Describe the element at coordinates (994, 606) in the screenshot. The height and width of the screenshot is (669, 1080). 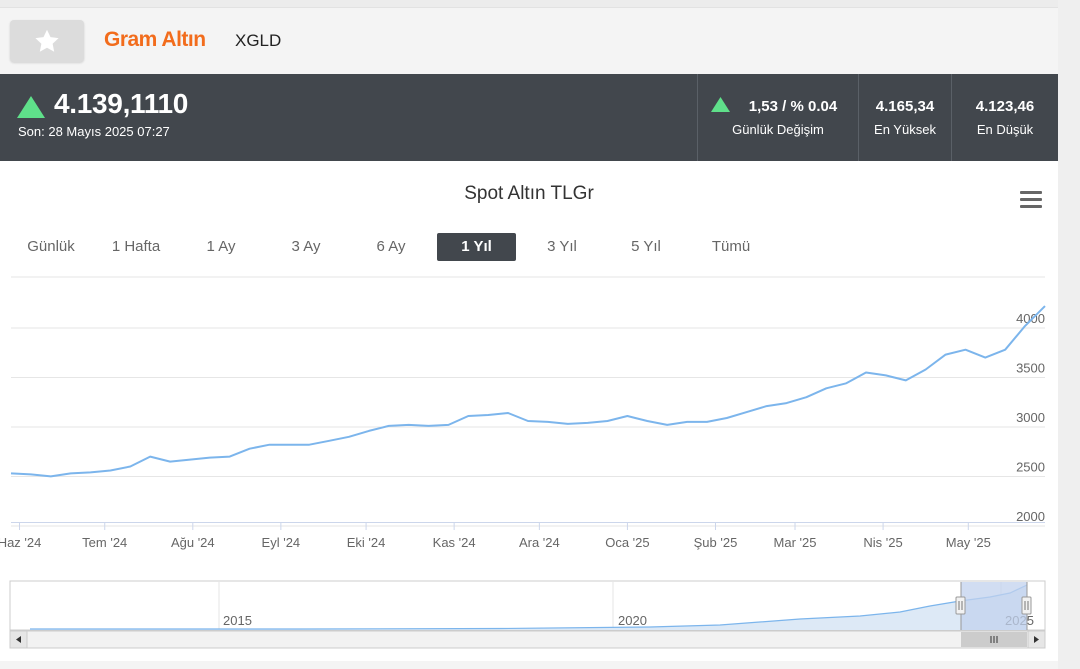
I see `navigator-selected-range` at that location.